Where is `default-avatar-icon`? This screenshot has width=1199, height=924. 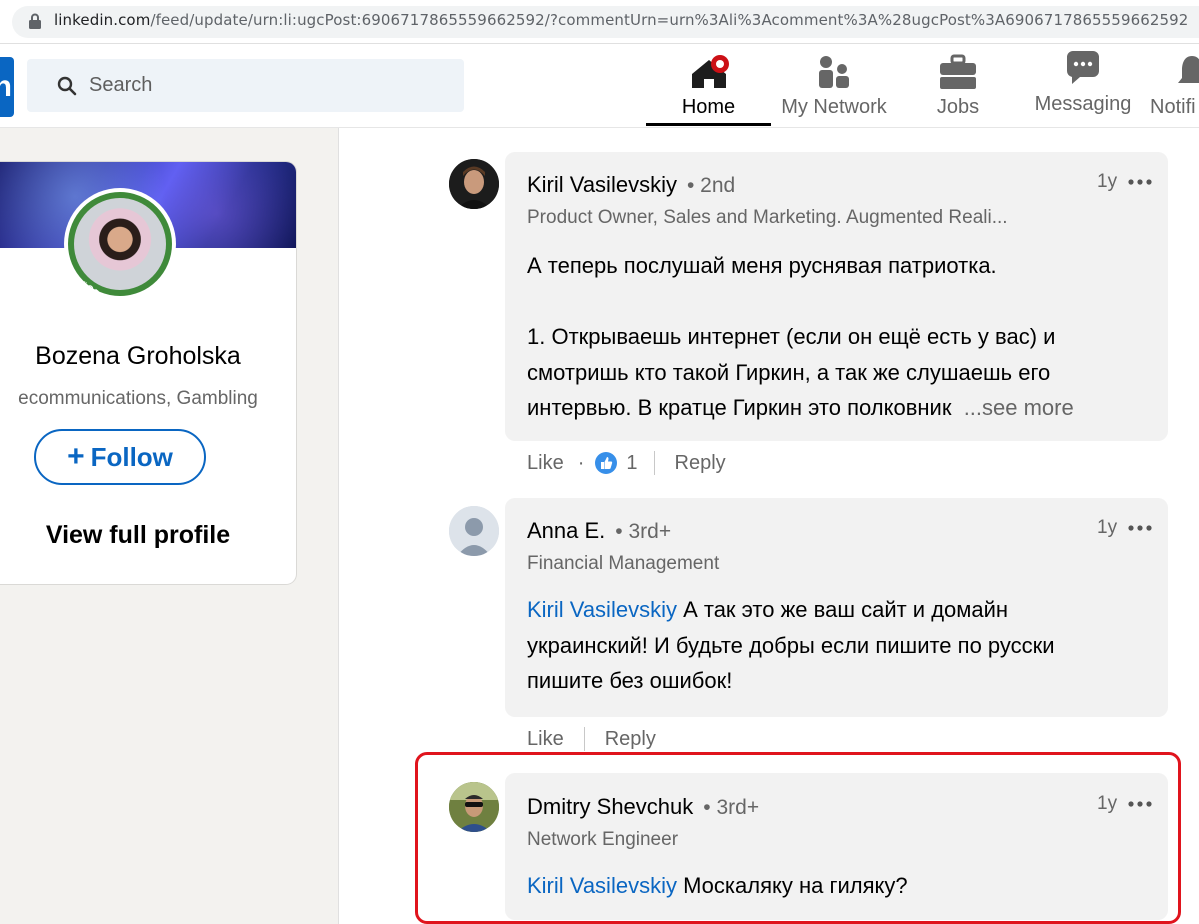 default-avatar-icon is located at coordinates (474, 531).